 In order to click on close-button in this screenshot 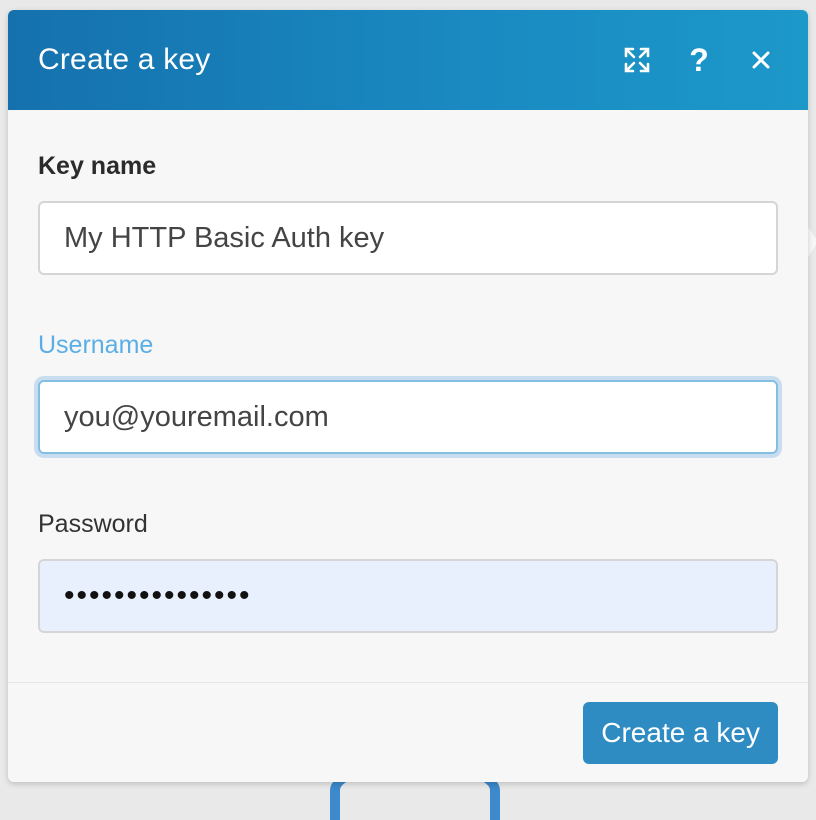, I will do `click(761, 60)`.